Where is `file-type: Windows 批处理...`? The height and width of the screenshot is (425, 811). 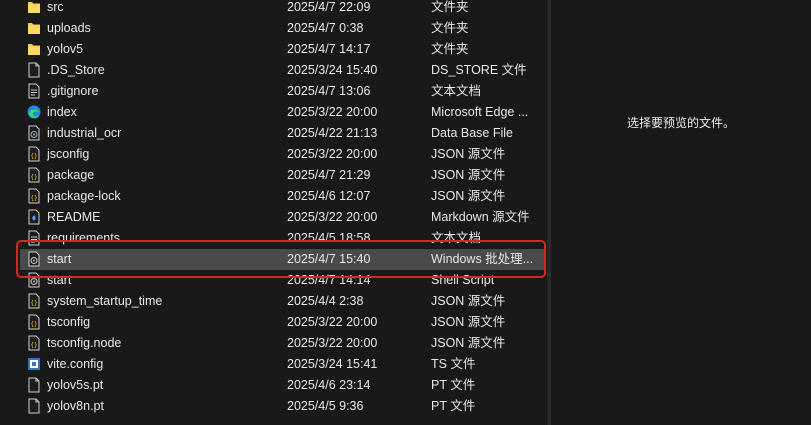
file-type: Windows 批处理... is located at coordinates (482, 259).